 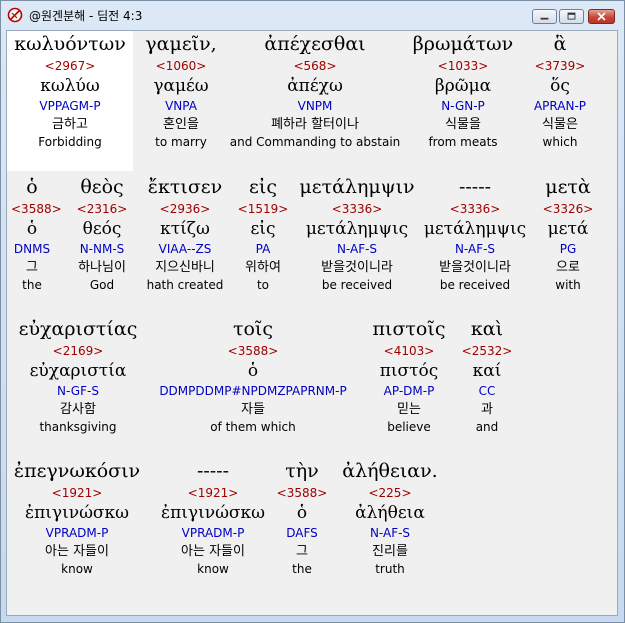 What do you see at coordinates (487, 409) in the screenshot?
I see `korean-gloss: 과` at bounding box center [487, 409].